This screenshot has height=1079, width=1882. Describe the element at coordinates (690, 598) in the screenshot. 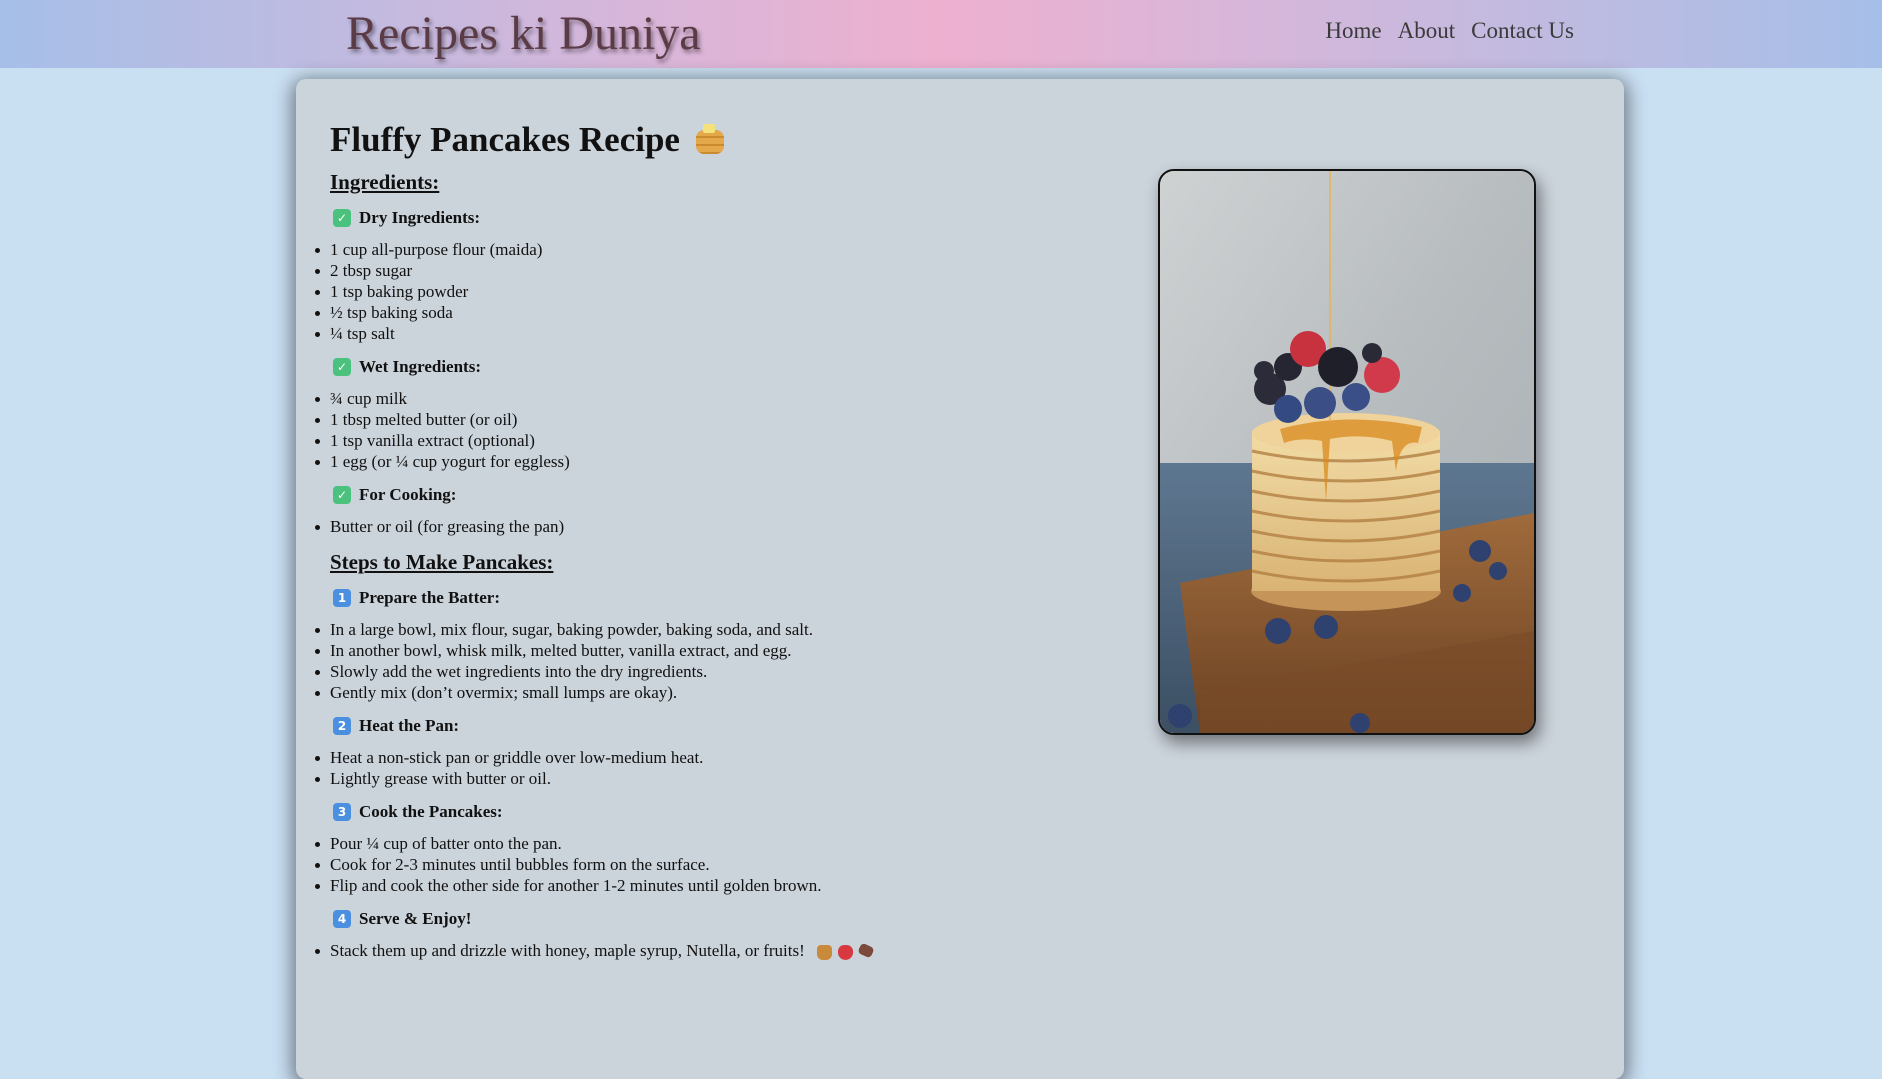

I see `step-1-heading: 1 Prepare the Batter:` at that location.